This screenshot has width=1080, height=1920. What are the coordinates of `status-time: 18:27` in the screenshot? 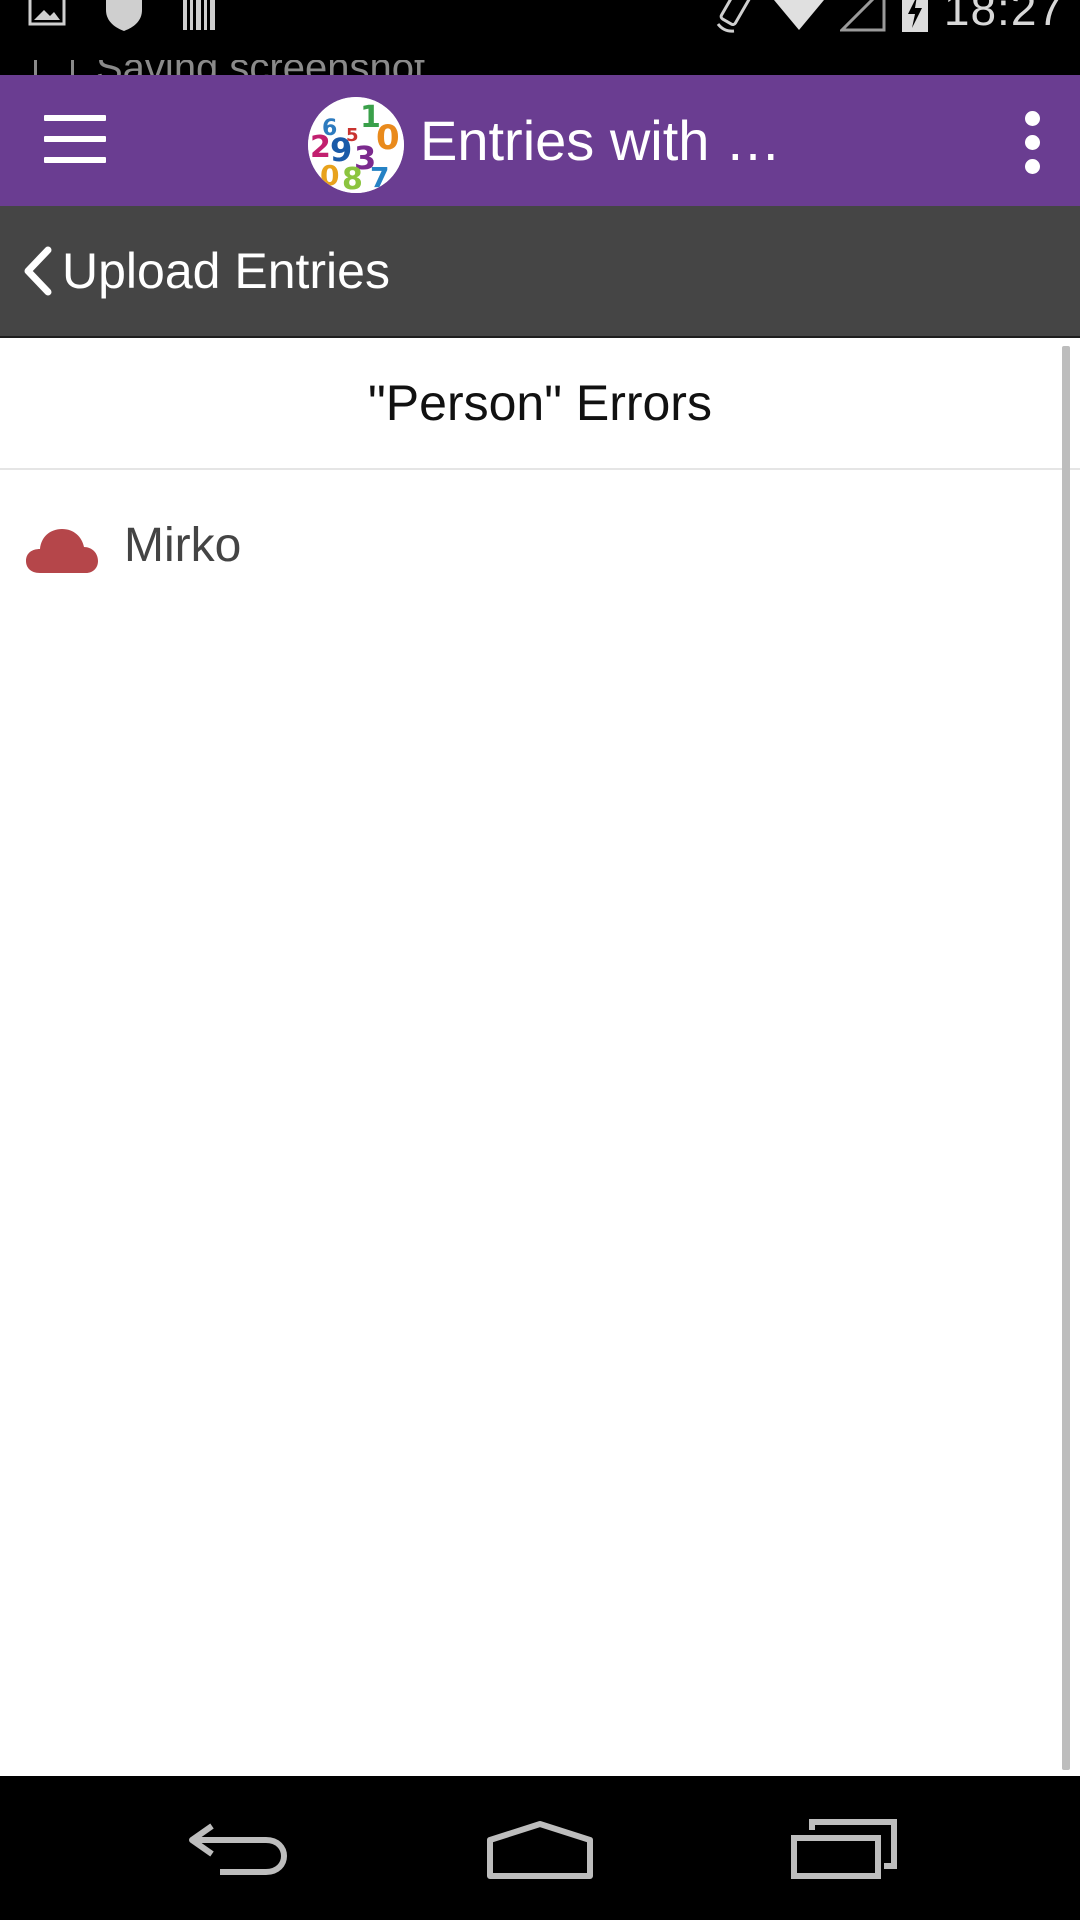 It's located at (1003, 17).